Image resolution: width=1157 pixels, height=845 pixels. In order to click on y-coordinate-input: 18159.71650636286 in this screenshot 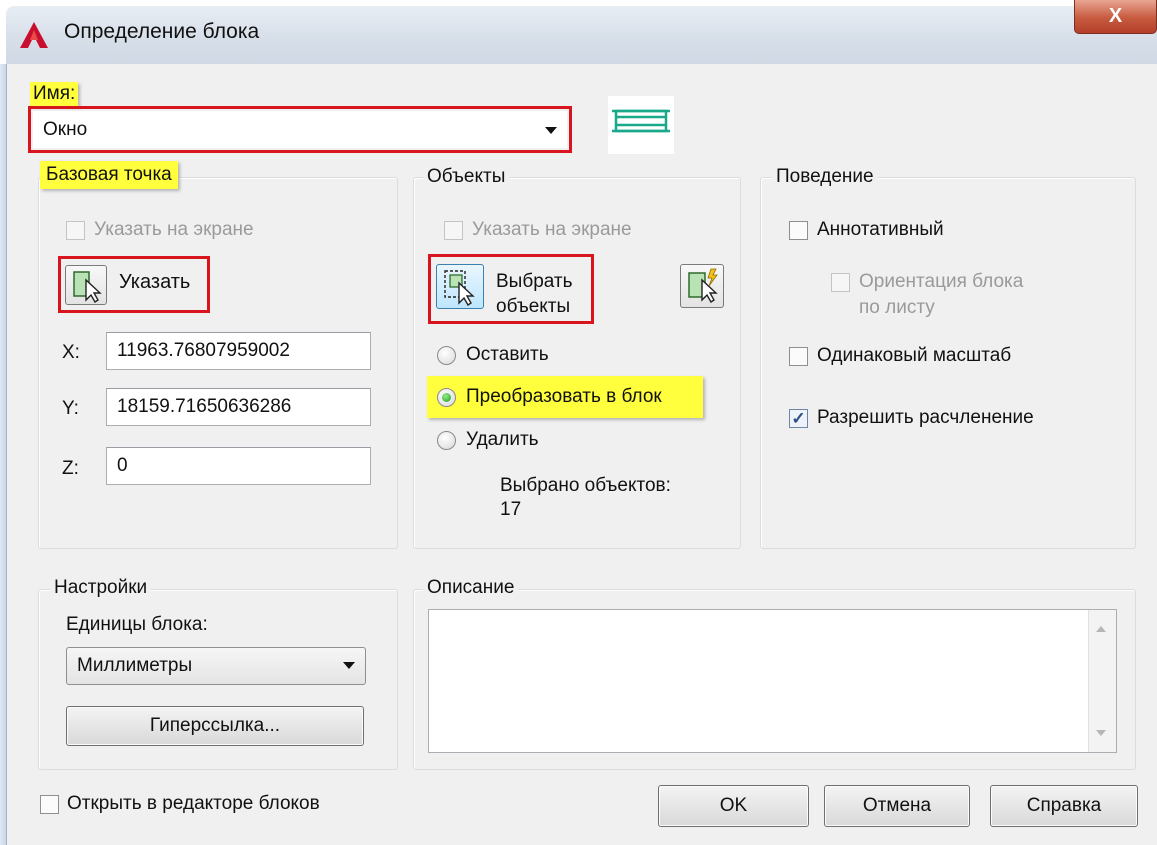, I will do `click(238, 407)`.